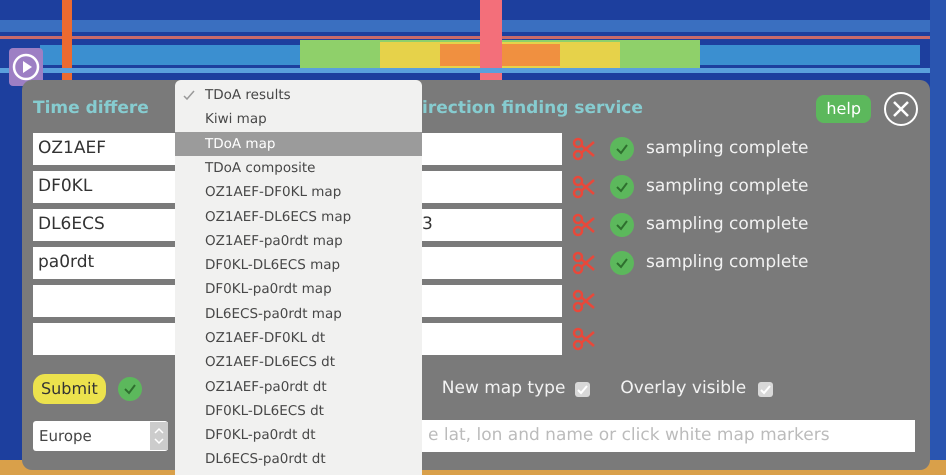 This screenshot has width=946, height=475. I want to click on option-label: New map type, so click(504, 388).